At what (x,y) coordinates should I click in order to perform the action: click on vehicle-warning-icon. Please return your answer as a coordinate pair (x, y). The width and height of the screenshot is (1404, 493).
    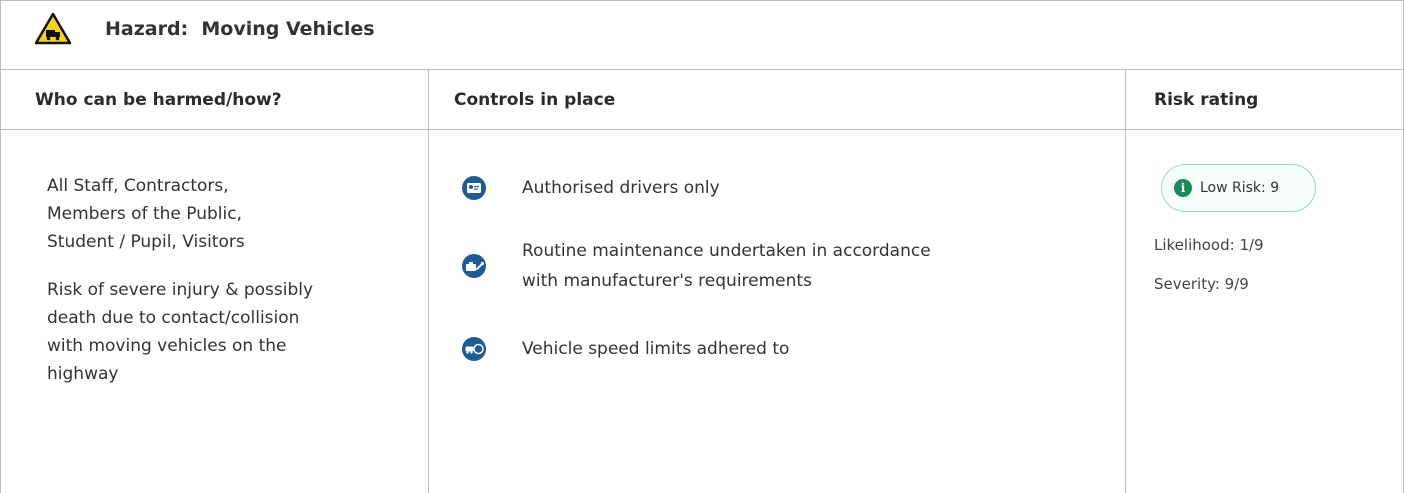
    Looking at the image, I should click on (53, 28).